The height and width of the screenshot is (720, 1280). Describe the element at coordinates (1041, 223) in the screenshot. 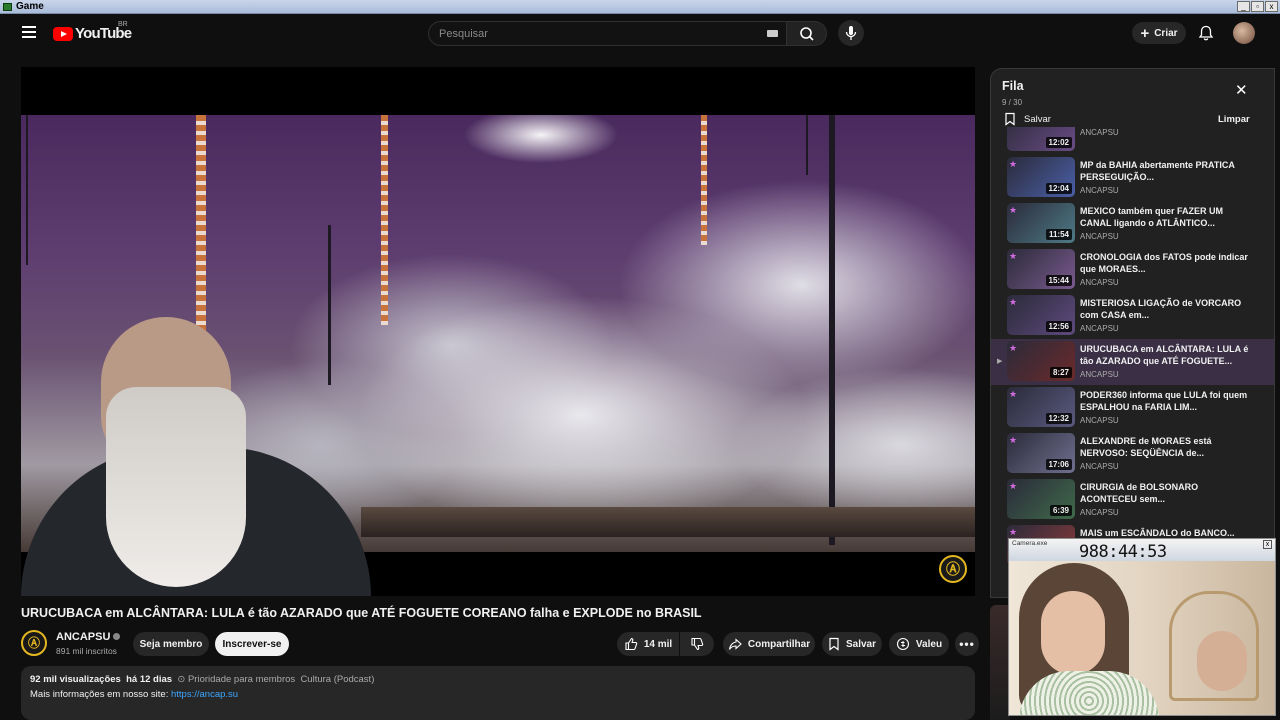

I see `queue-thumbnail: ★ 11:54` at that location.